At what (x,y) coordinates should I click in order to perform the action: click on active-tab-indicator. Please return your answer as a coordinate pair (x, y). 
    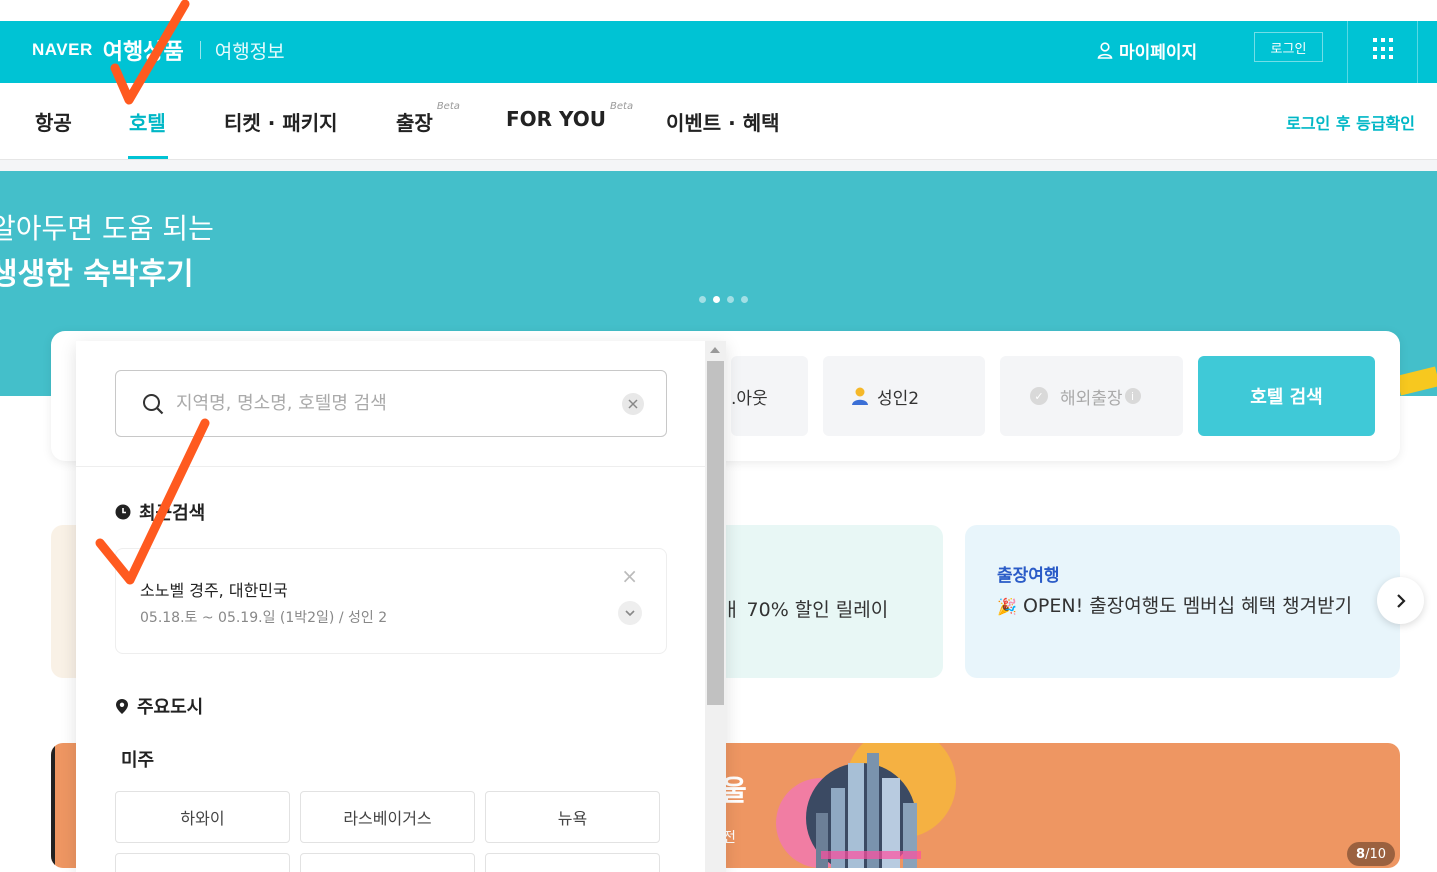
    Looking at the image, I should click on (148, 157).